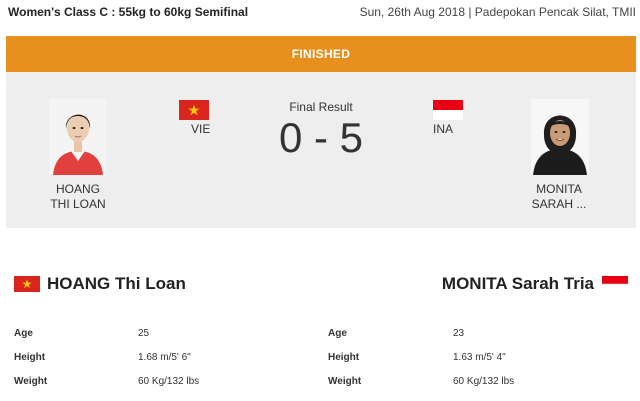  I want to click on athlete-b-height-value: 1.63 m/5' 4", so click(479, 357).